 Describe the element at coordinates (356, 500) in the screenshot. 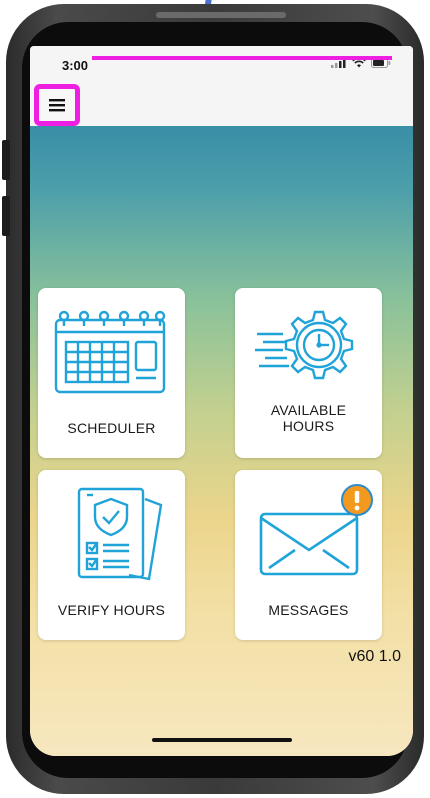

I see `alert-badge-icon` at that location.